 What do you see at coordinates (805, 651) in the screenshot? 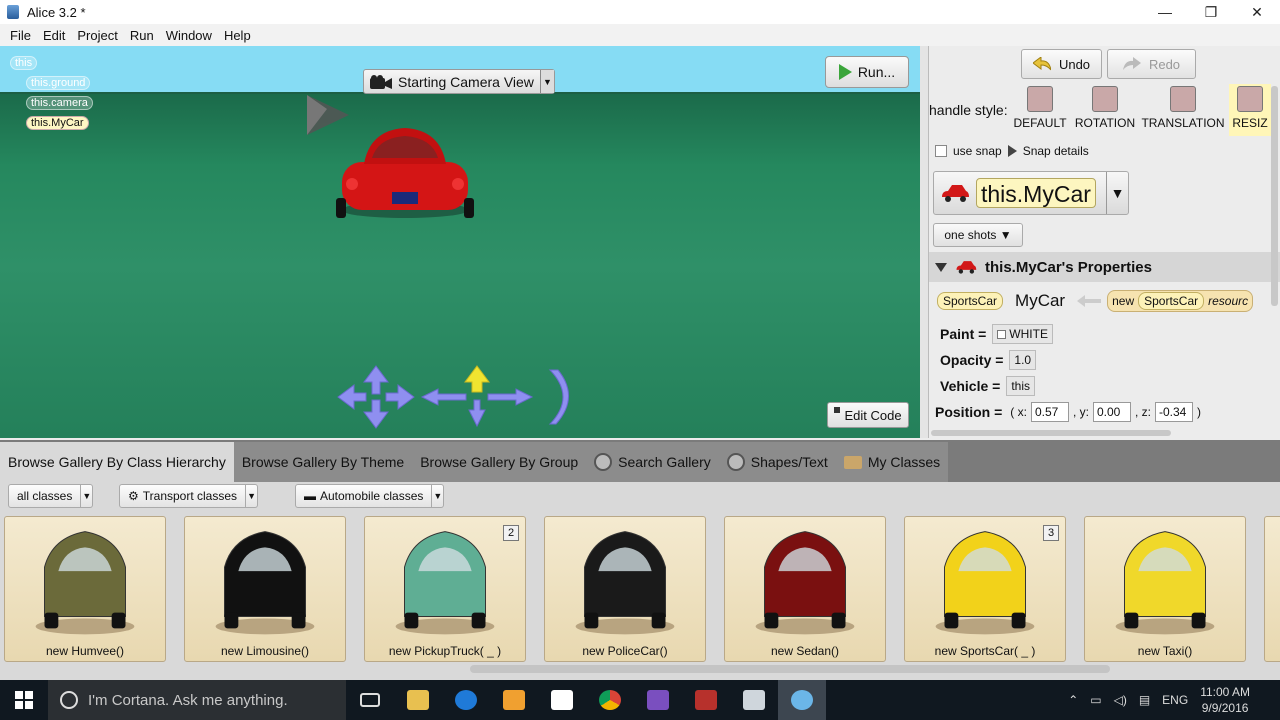
I see `gallery-card-label: new Sedan()` at bounding box center [805, 651].